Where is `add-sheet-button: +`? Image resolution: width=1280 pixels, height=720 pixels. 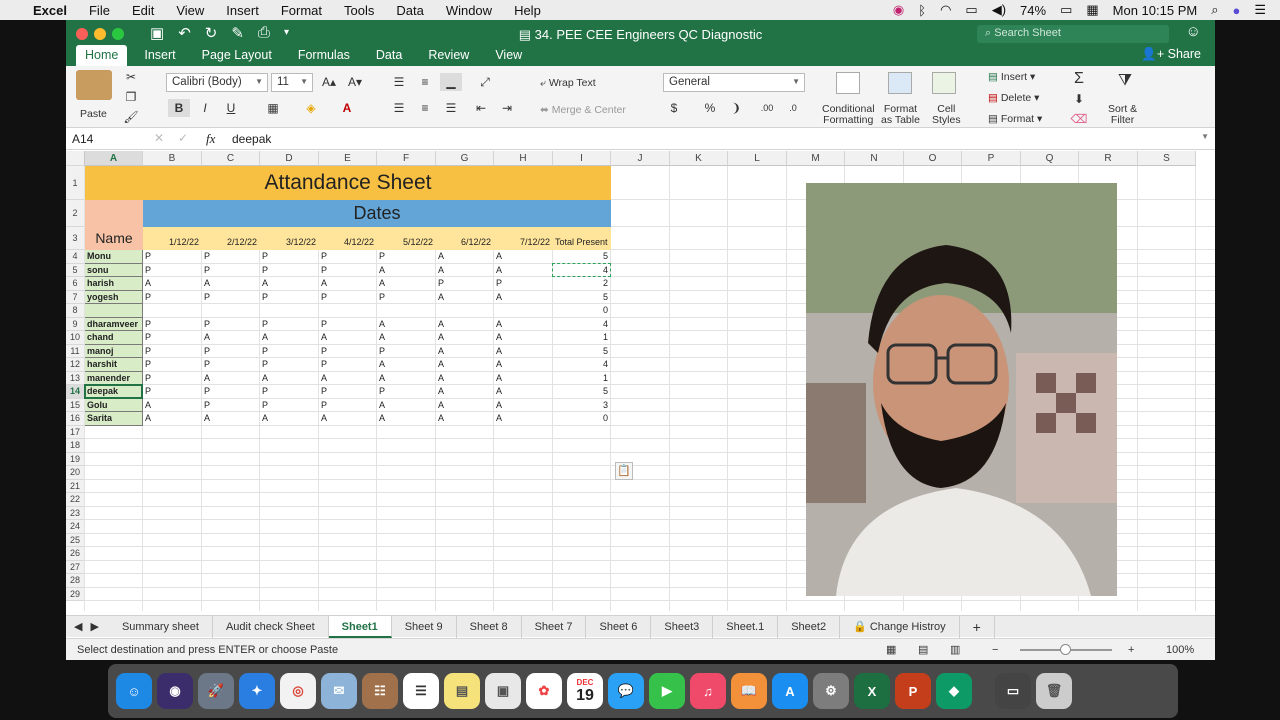 add-sheet-button: + is located at coordinates (977, 626).